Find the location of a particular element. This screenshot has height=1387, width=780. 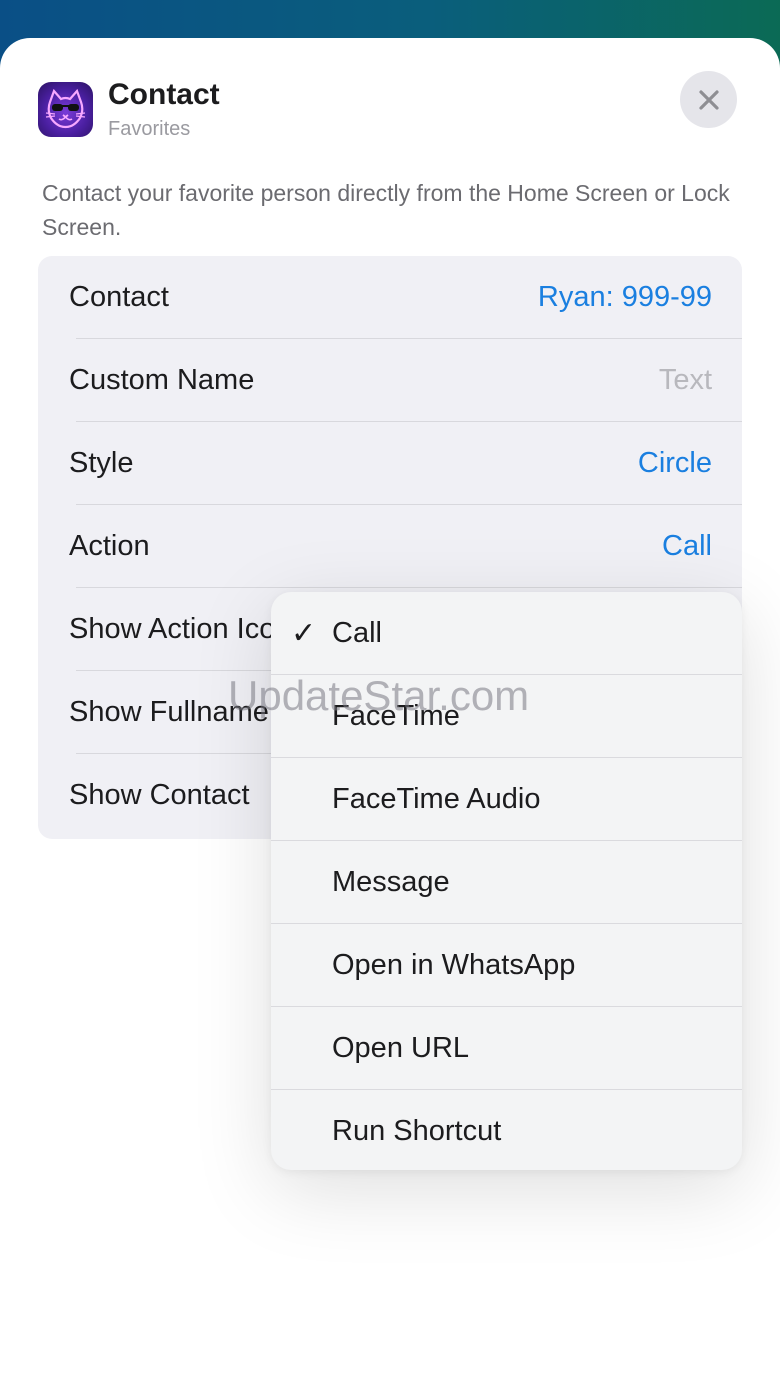

menu-item-label: Open in WhatsApp is located at coordinates (454, 965).